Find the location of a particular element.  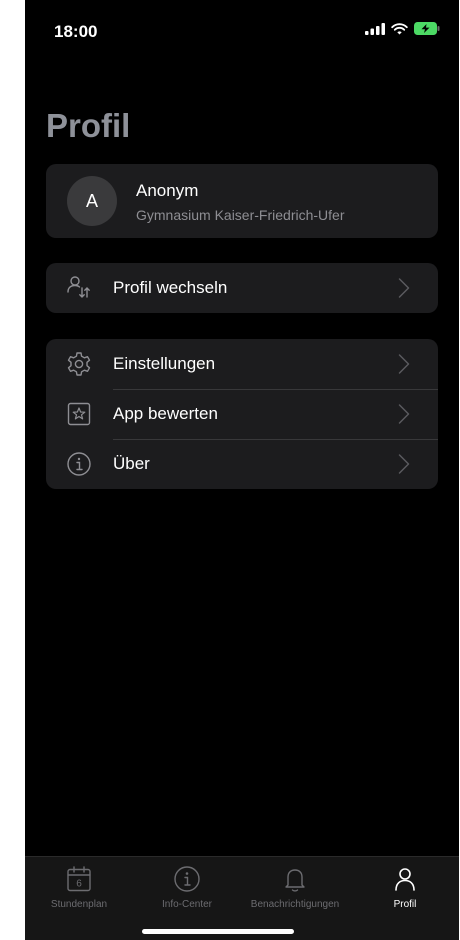

page-title: Profil is located at coordinates (88, 125).